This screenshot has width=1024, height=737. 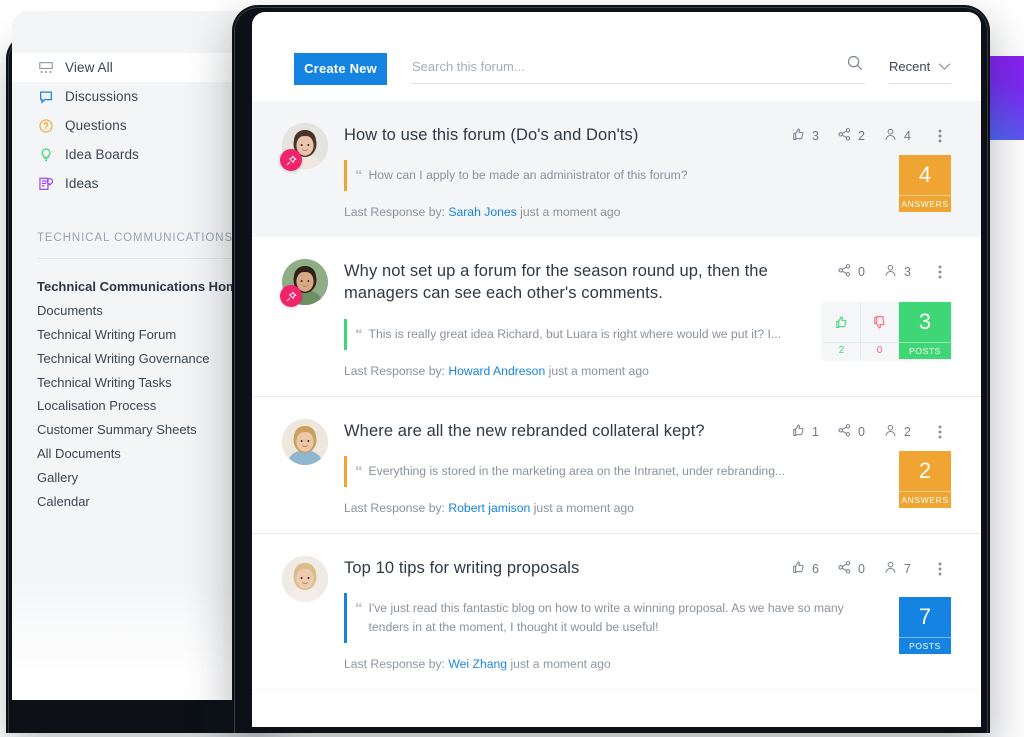 What do you see at coordinates (496, 371) in the screenshot?
I see `last-response-author: Howard Andreson` at bounding box center [496, 371].